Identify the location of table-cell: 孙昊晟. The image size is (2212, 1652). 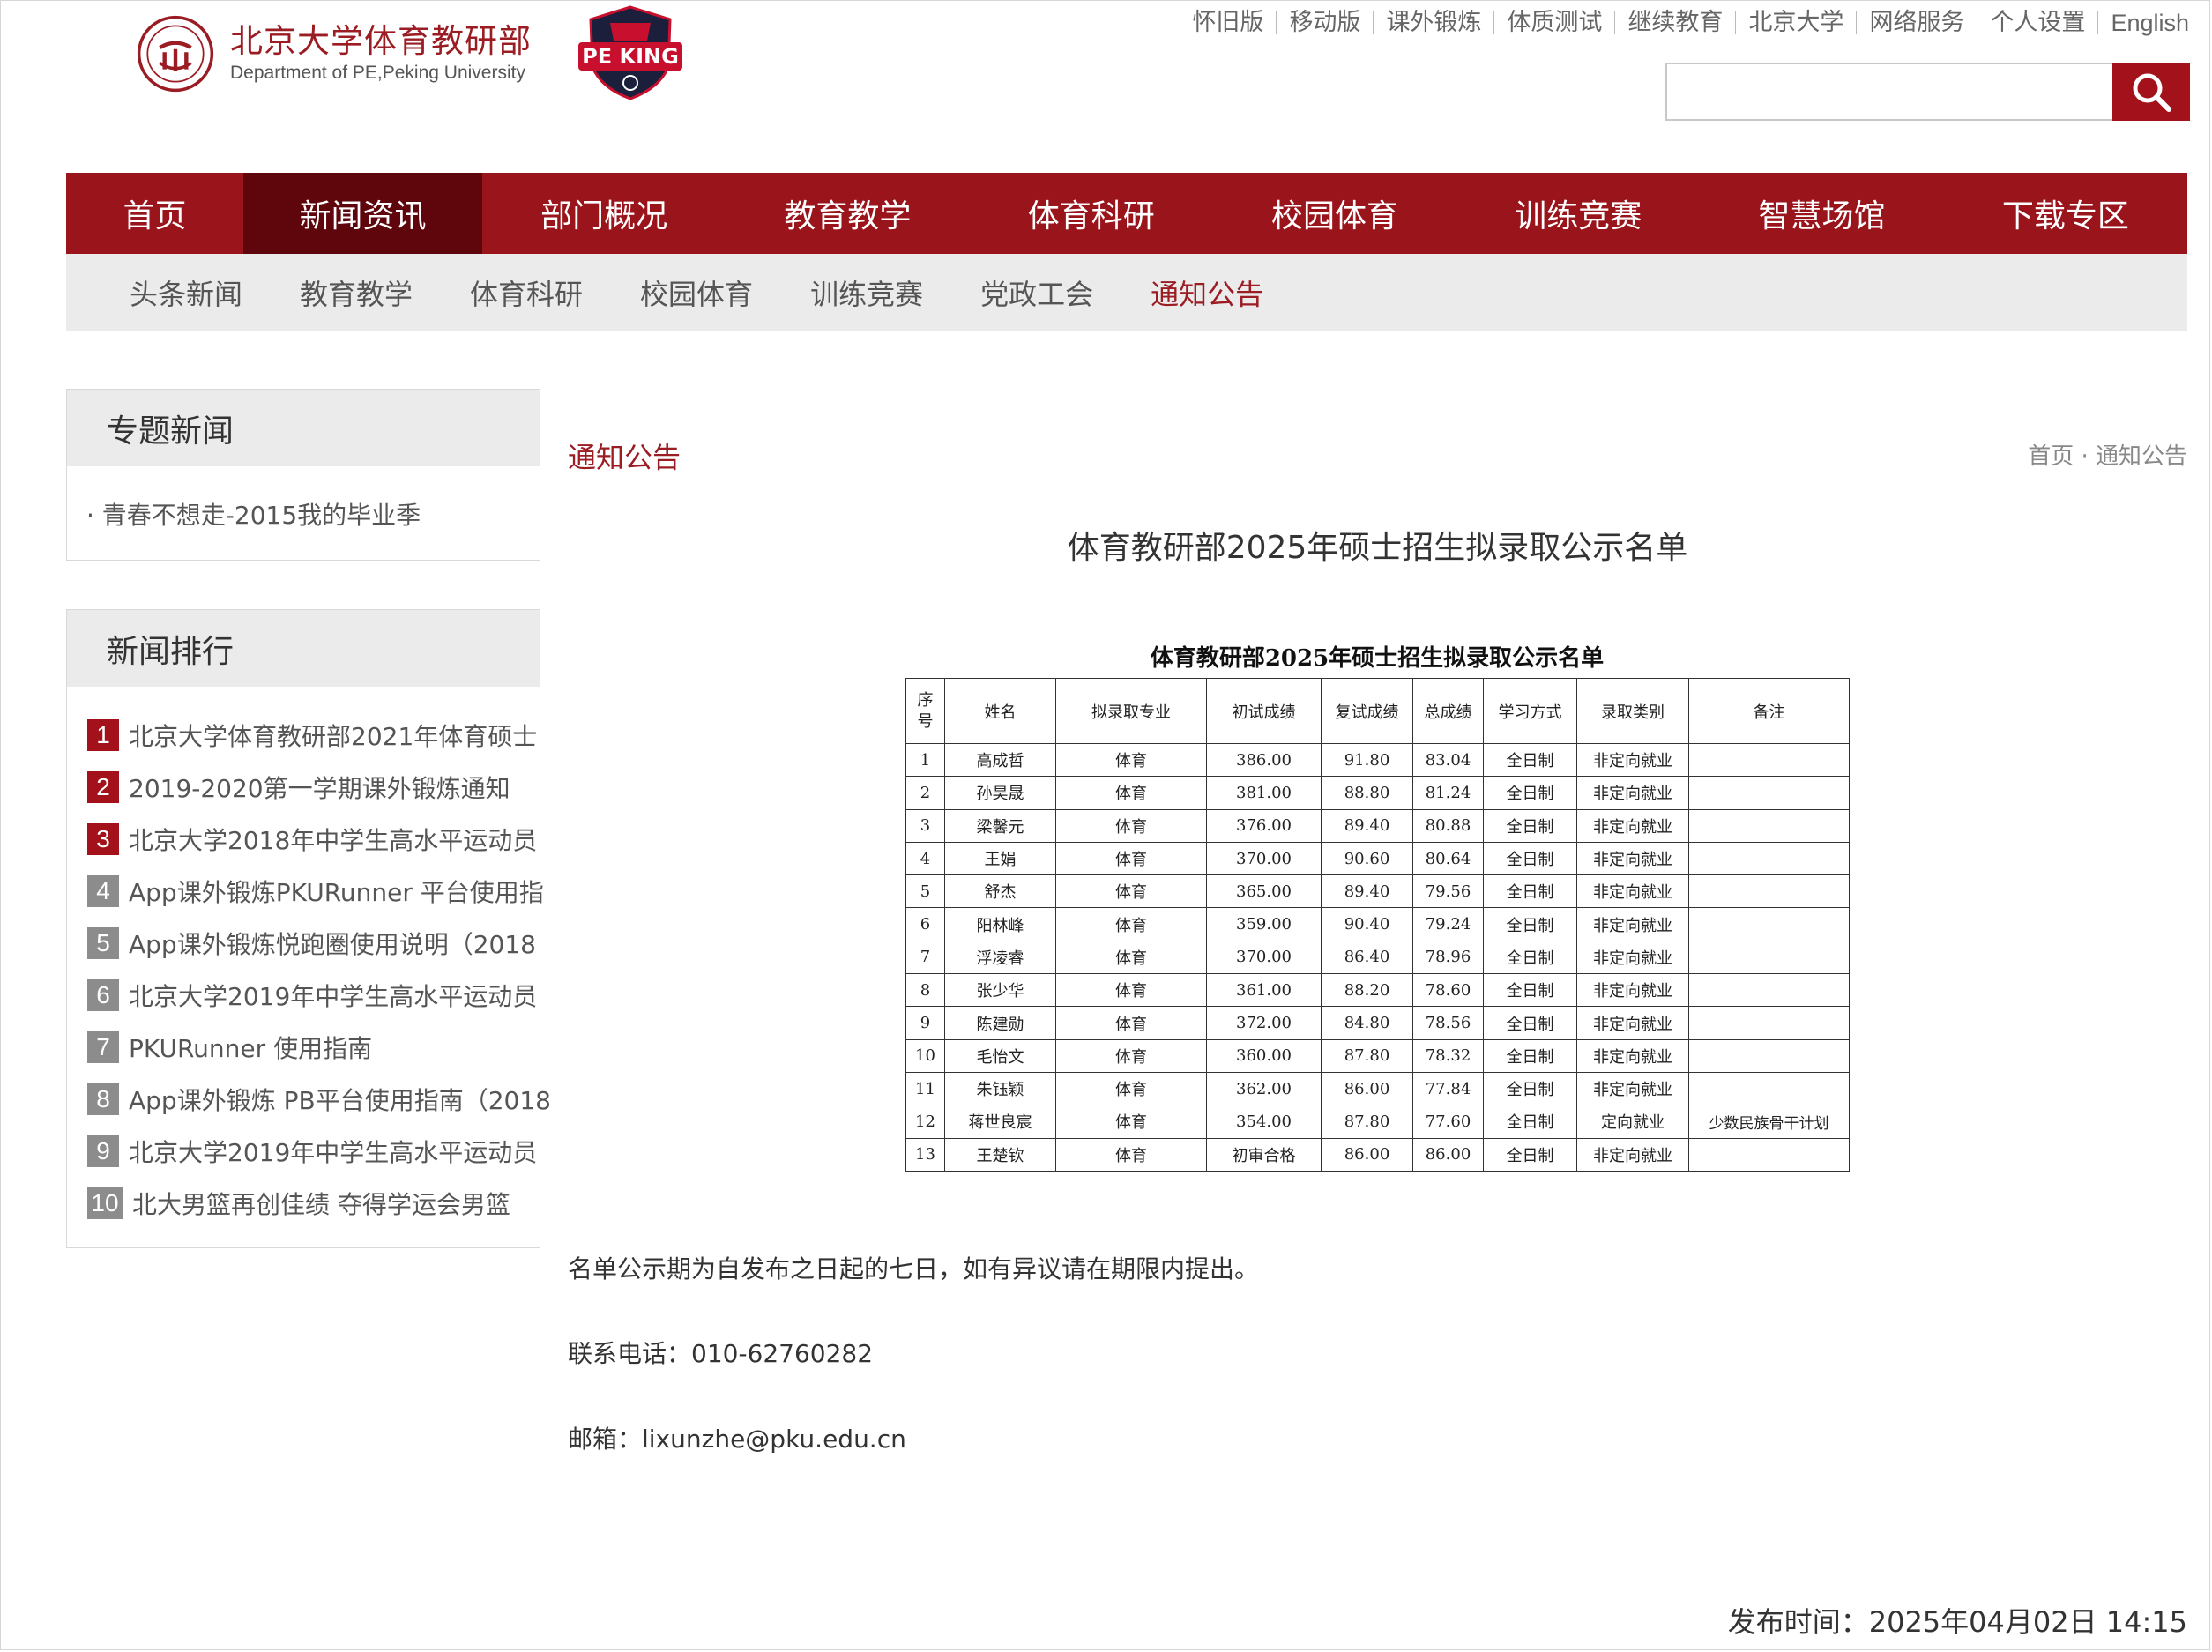
(1000, 793).